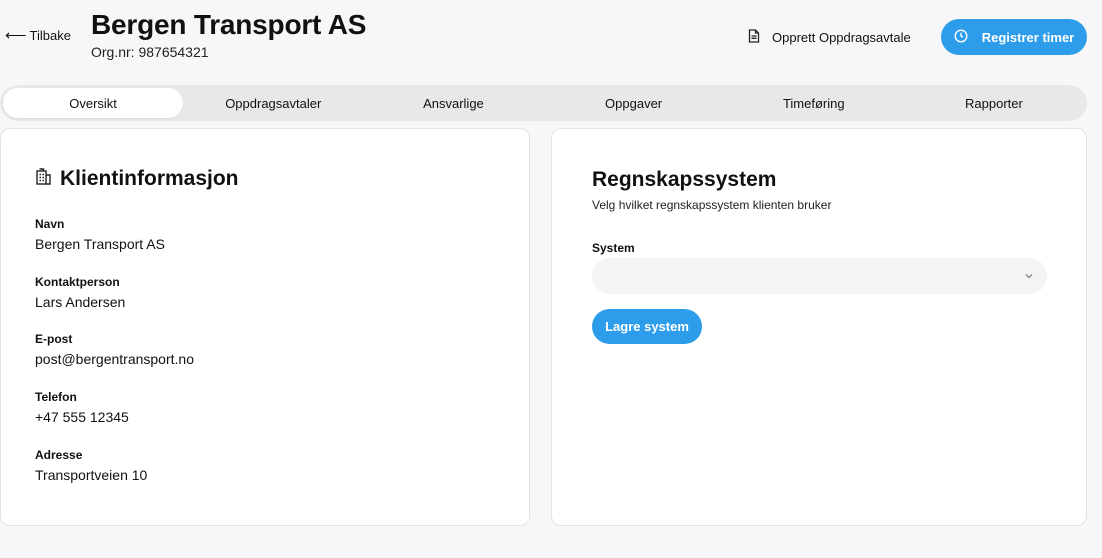 The height and width of the screenshot is (558, 1102). Describe the element at coordinates (754, 37) in the screenshot. I see `document-icon` at that location.